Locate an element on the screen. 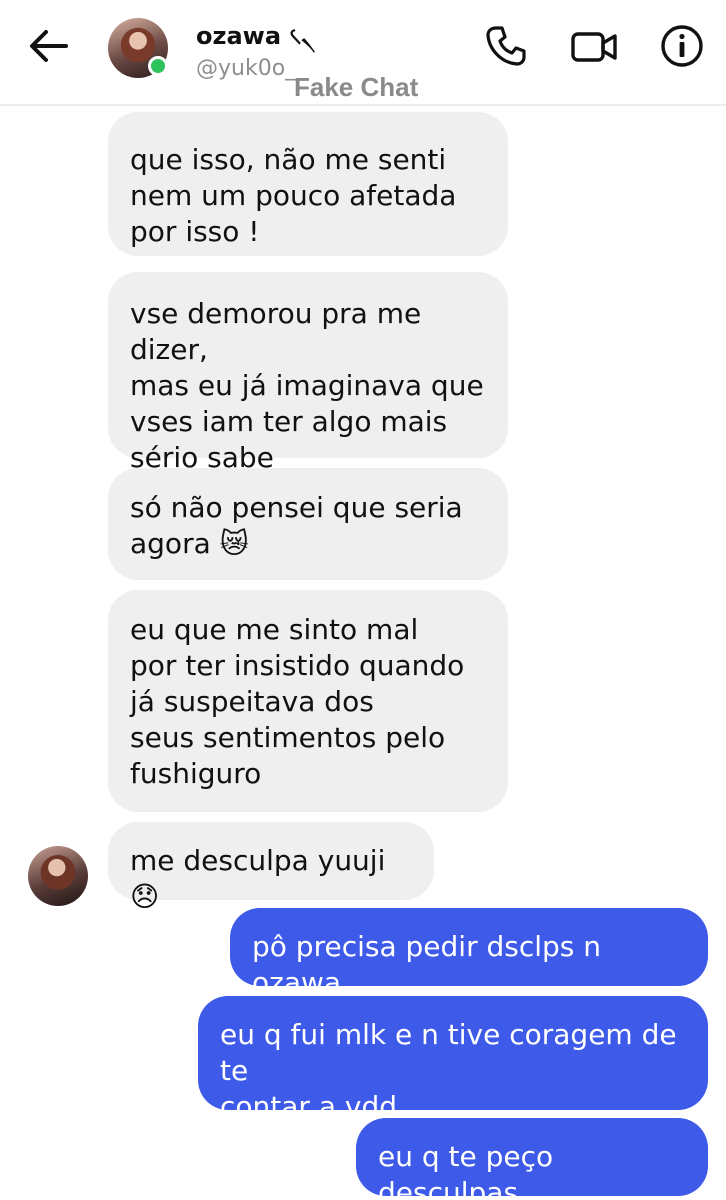  message-text: pô precisa pedir dsclps n ozawa is located at coordinates (427, 964).